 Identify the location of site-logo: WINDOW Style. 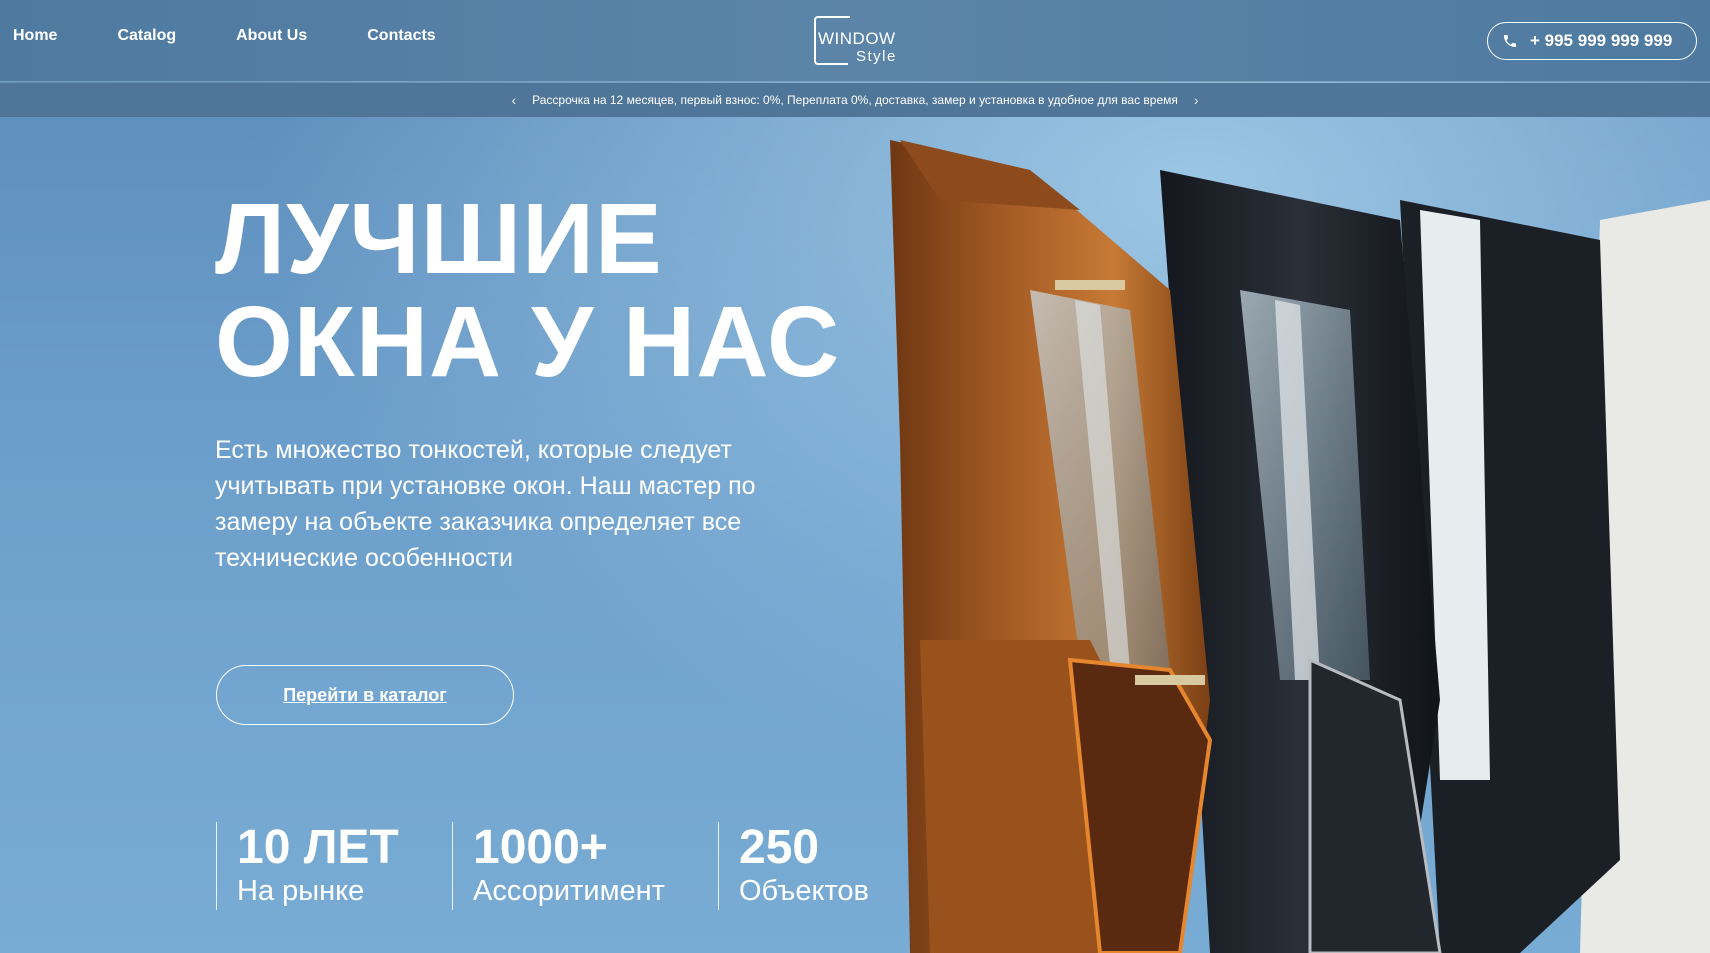
(859, 41).